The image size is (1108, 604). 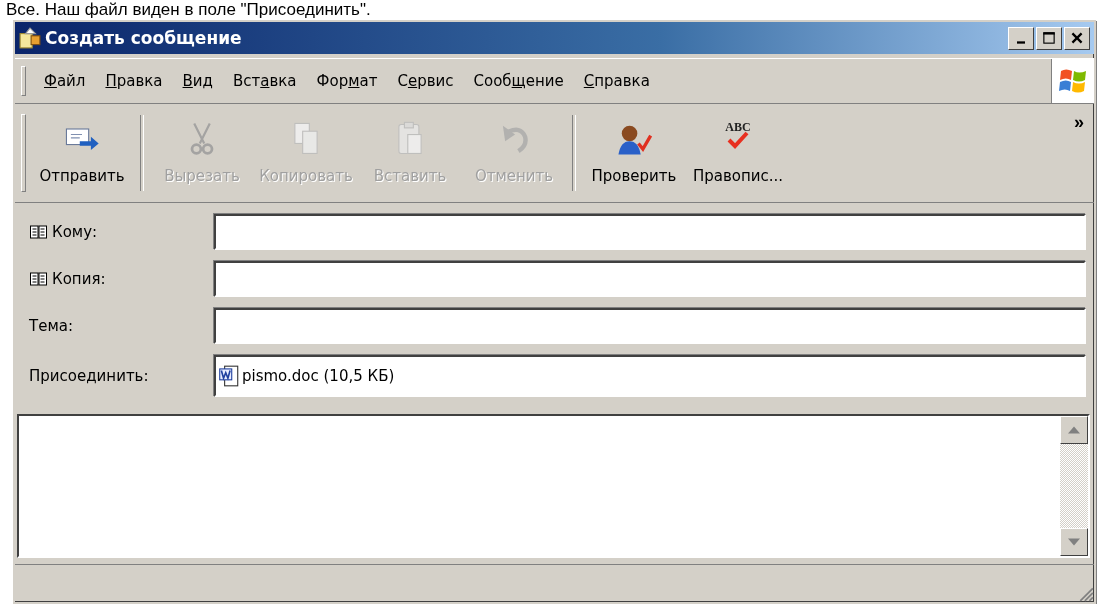 What do you see at coordinates (134, 81) in the screenshot?
I see `menu-item: Правка` at bounding box center [134, 81].